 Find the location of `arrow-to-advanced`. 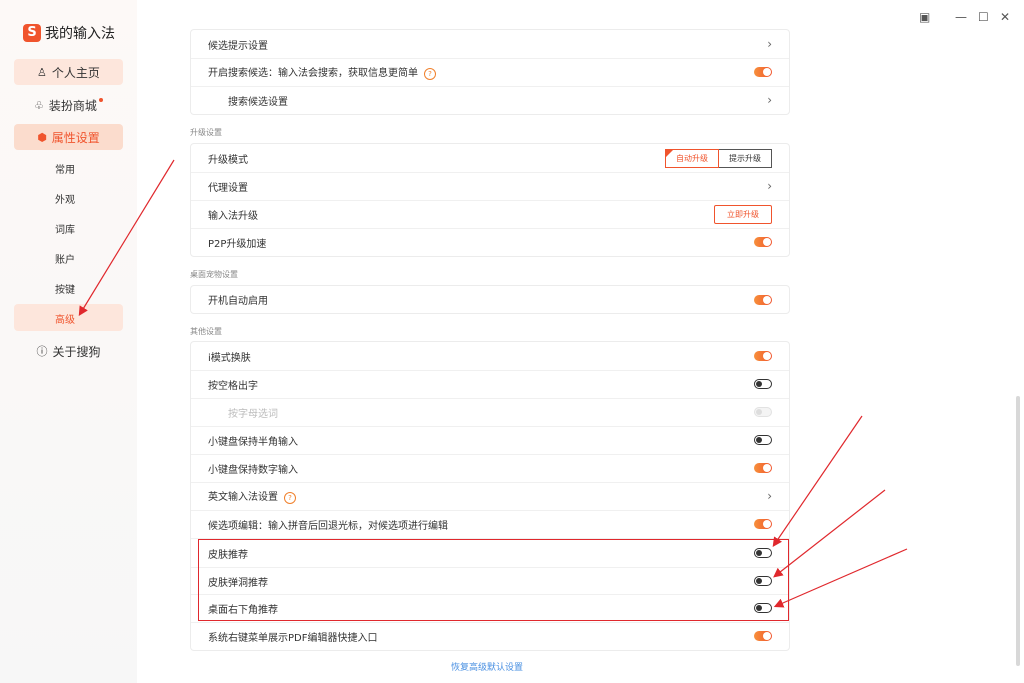

arrow-to-advanced is located at coordinates (126, 238).